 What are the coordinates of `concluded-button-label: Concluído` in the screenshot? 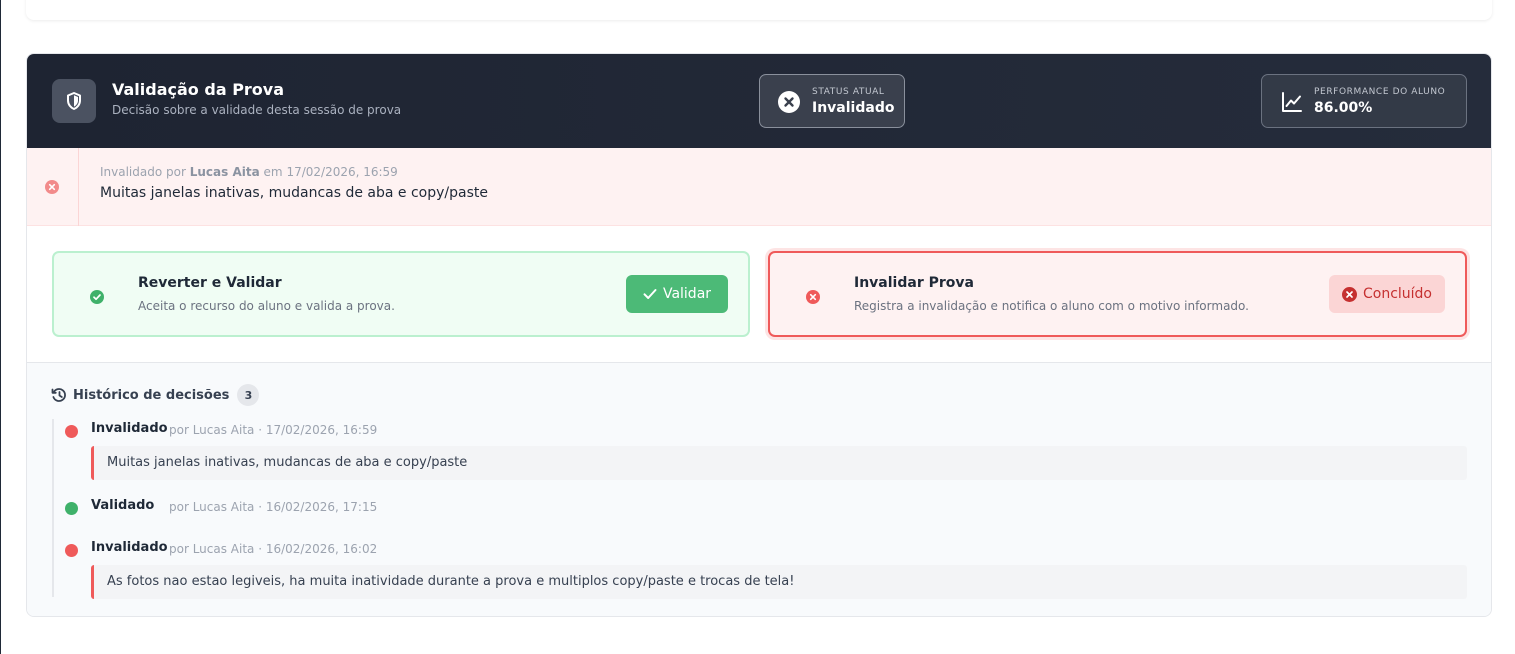 It's located at (1397, 294).